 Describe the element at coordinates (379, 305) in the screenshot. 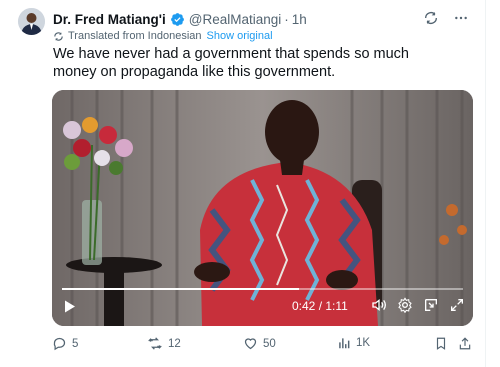

I see `volume-icon` at that location.